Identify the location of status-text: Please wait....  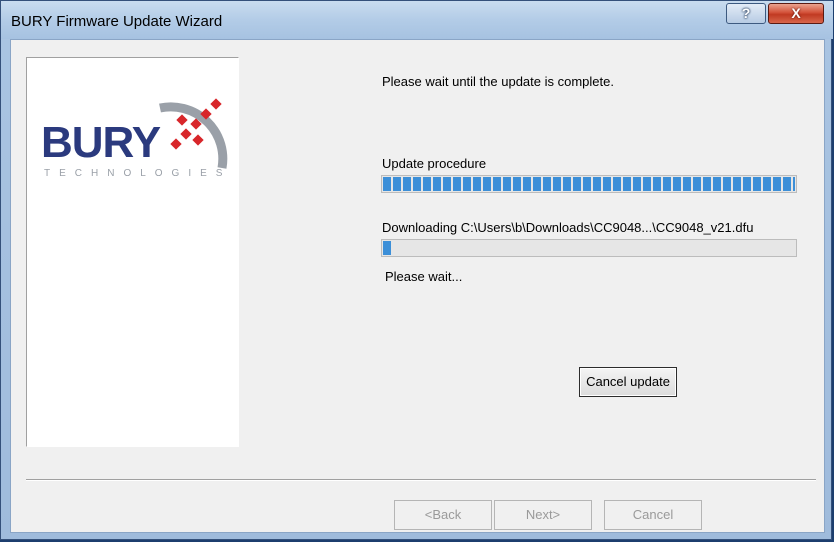
(424, 276).